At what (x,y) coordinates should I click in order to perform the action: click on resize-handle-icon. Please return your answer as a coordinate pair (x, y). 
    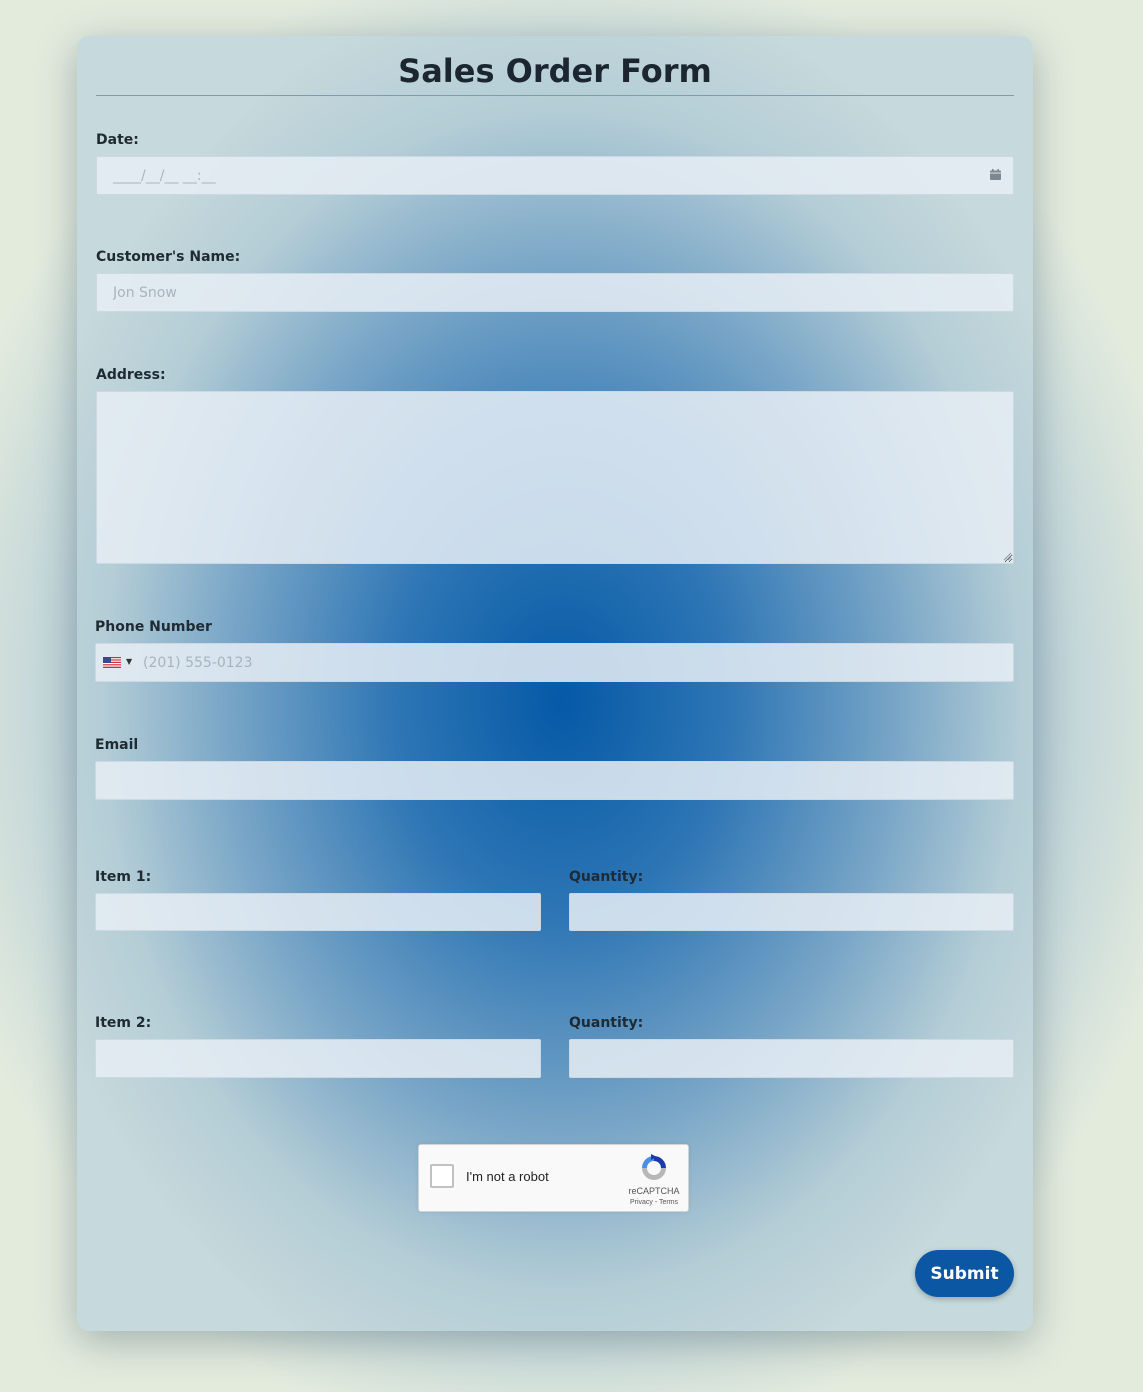
    Looking at the image, I should click on (1007, 556).